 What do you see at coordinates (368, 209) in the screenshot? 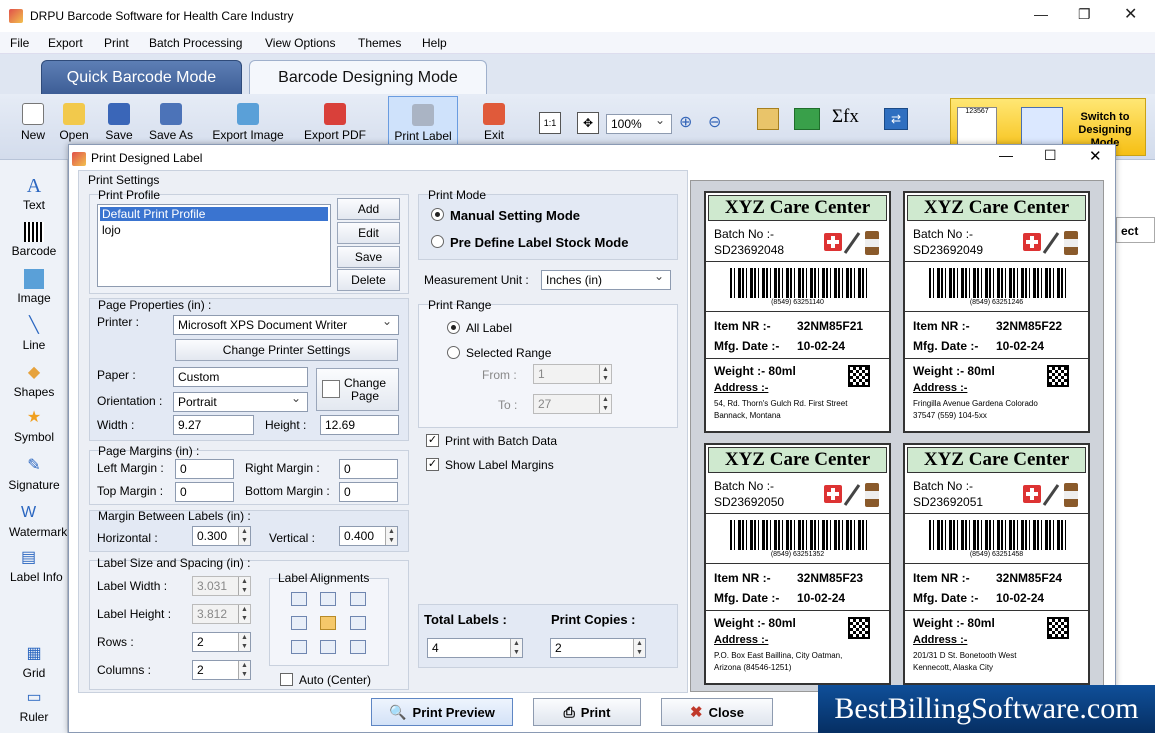
I see `add-profile-button: Add` at bounding box center [368, 209].